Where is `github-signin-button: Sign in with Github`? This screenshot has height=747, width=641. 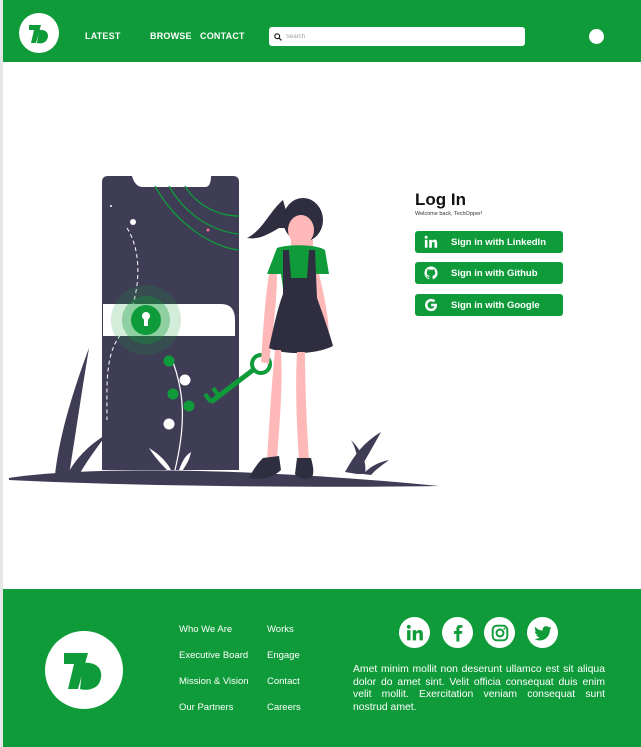
github-signin-button: Sign in with Github is located at coordinates (489, 273).